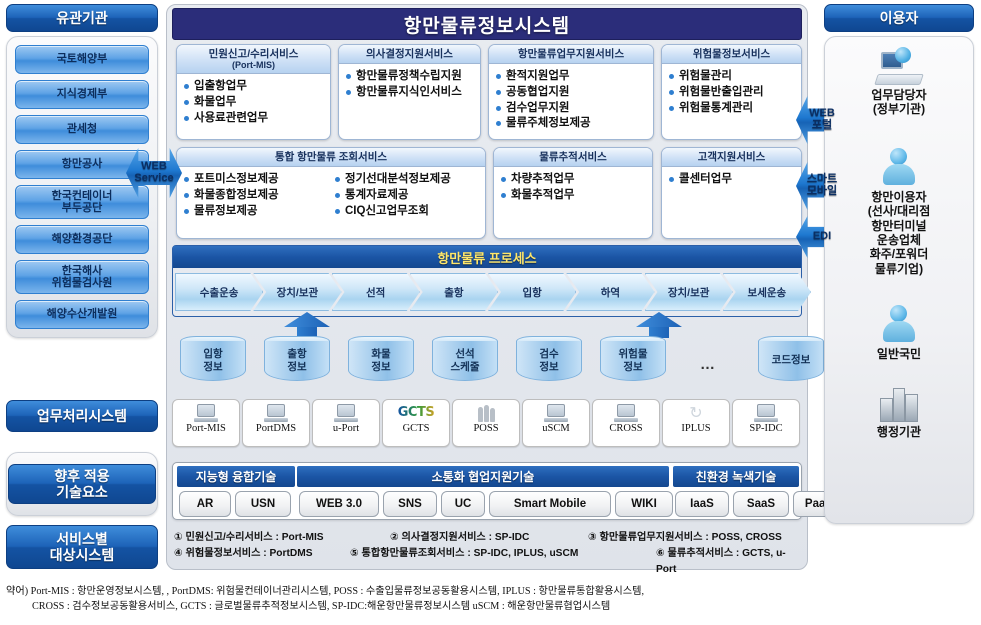 The height and width of the screenshot is (625, 981). What do you see at coordinates (731, 158) in the screenshot?
I see `service-box-title: 고객지원서비스` at bounding box center [731, 158].